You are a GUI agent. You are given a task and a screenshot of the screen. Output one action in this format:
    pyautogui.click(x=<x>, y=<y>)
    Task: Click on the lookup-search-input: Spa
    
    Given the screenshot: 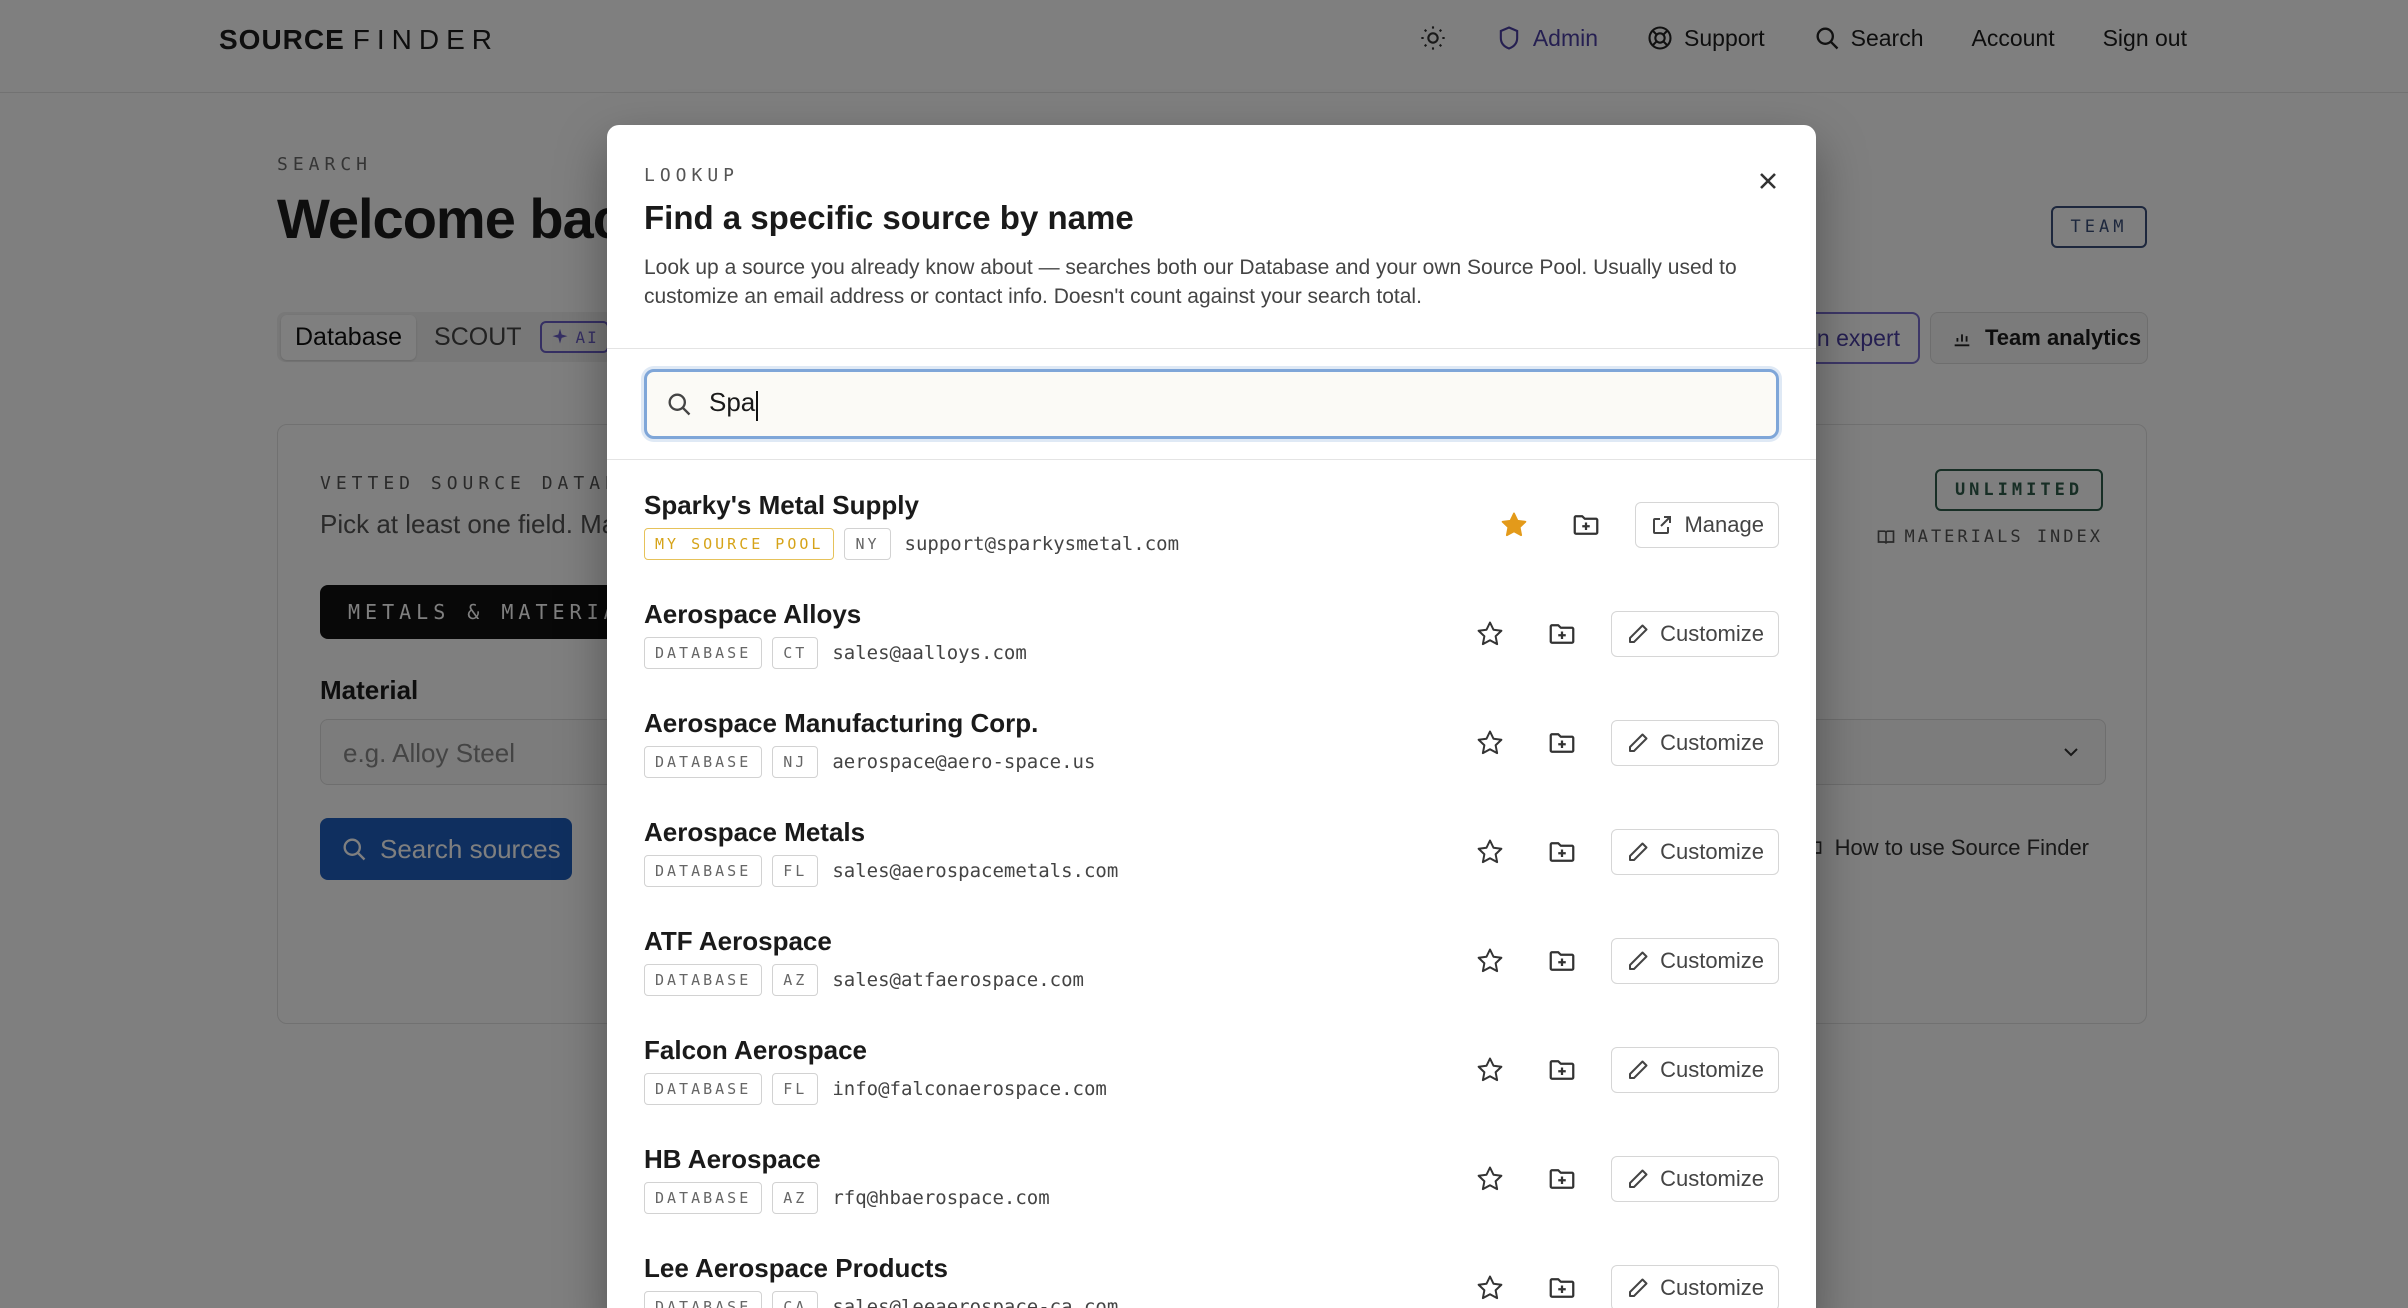 What is the action you would take?
    pyautogui.click(x=1211, y=404)
    